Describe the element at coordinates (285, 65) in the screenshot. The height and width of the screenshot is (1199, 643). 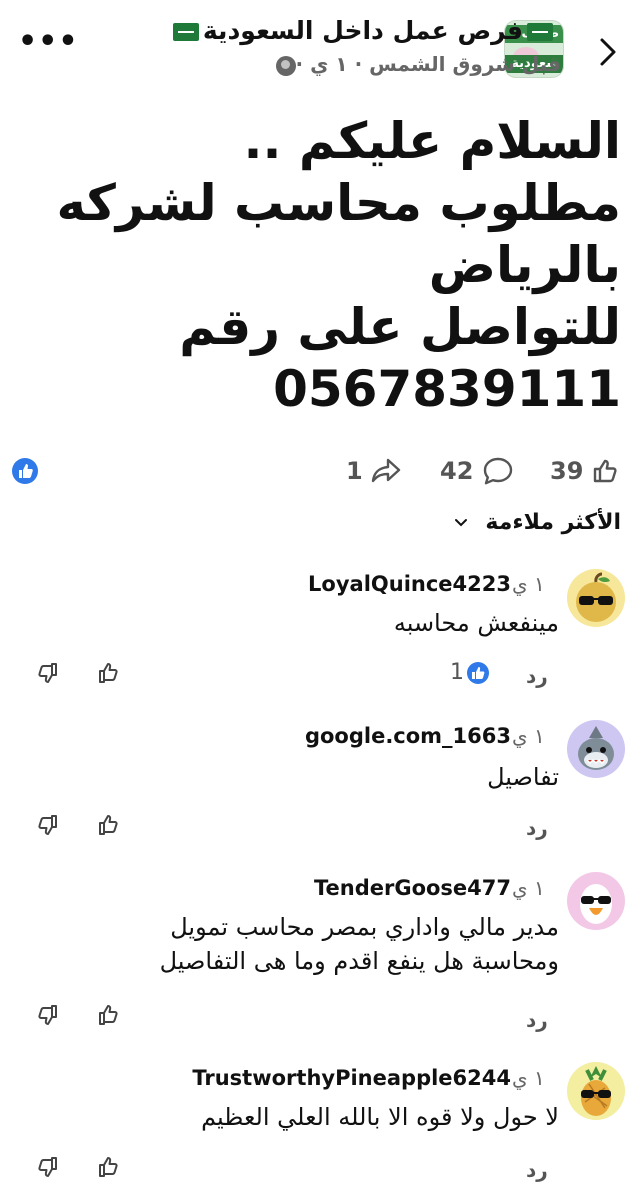
I see `globe-icon` at that location.